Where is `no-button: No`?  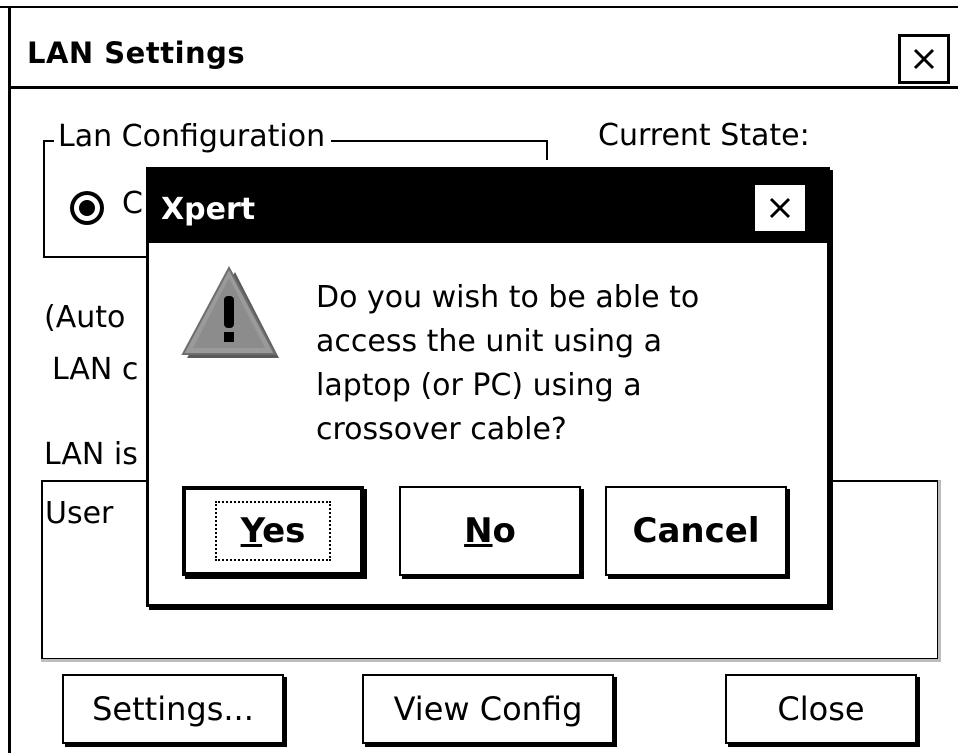 no-button: No is located at coordinates (490, 531).